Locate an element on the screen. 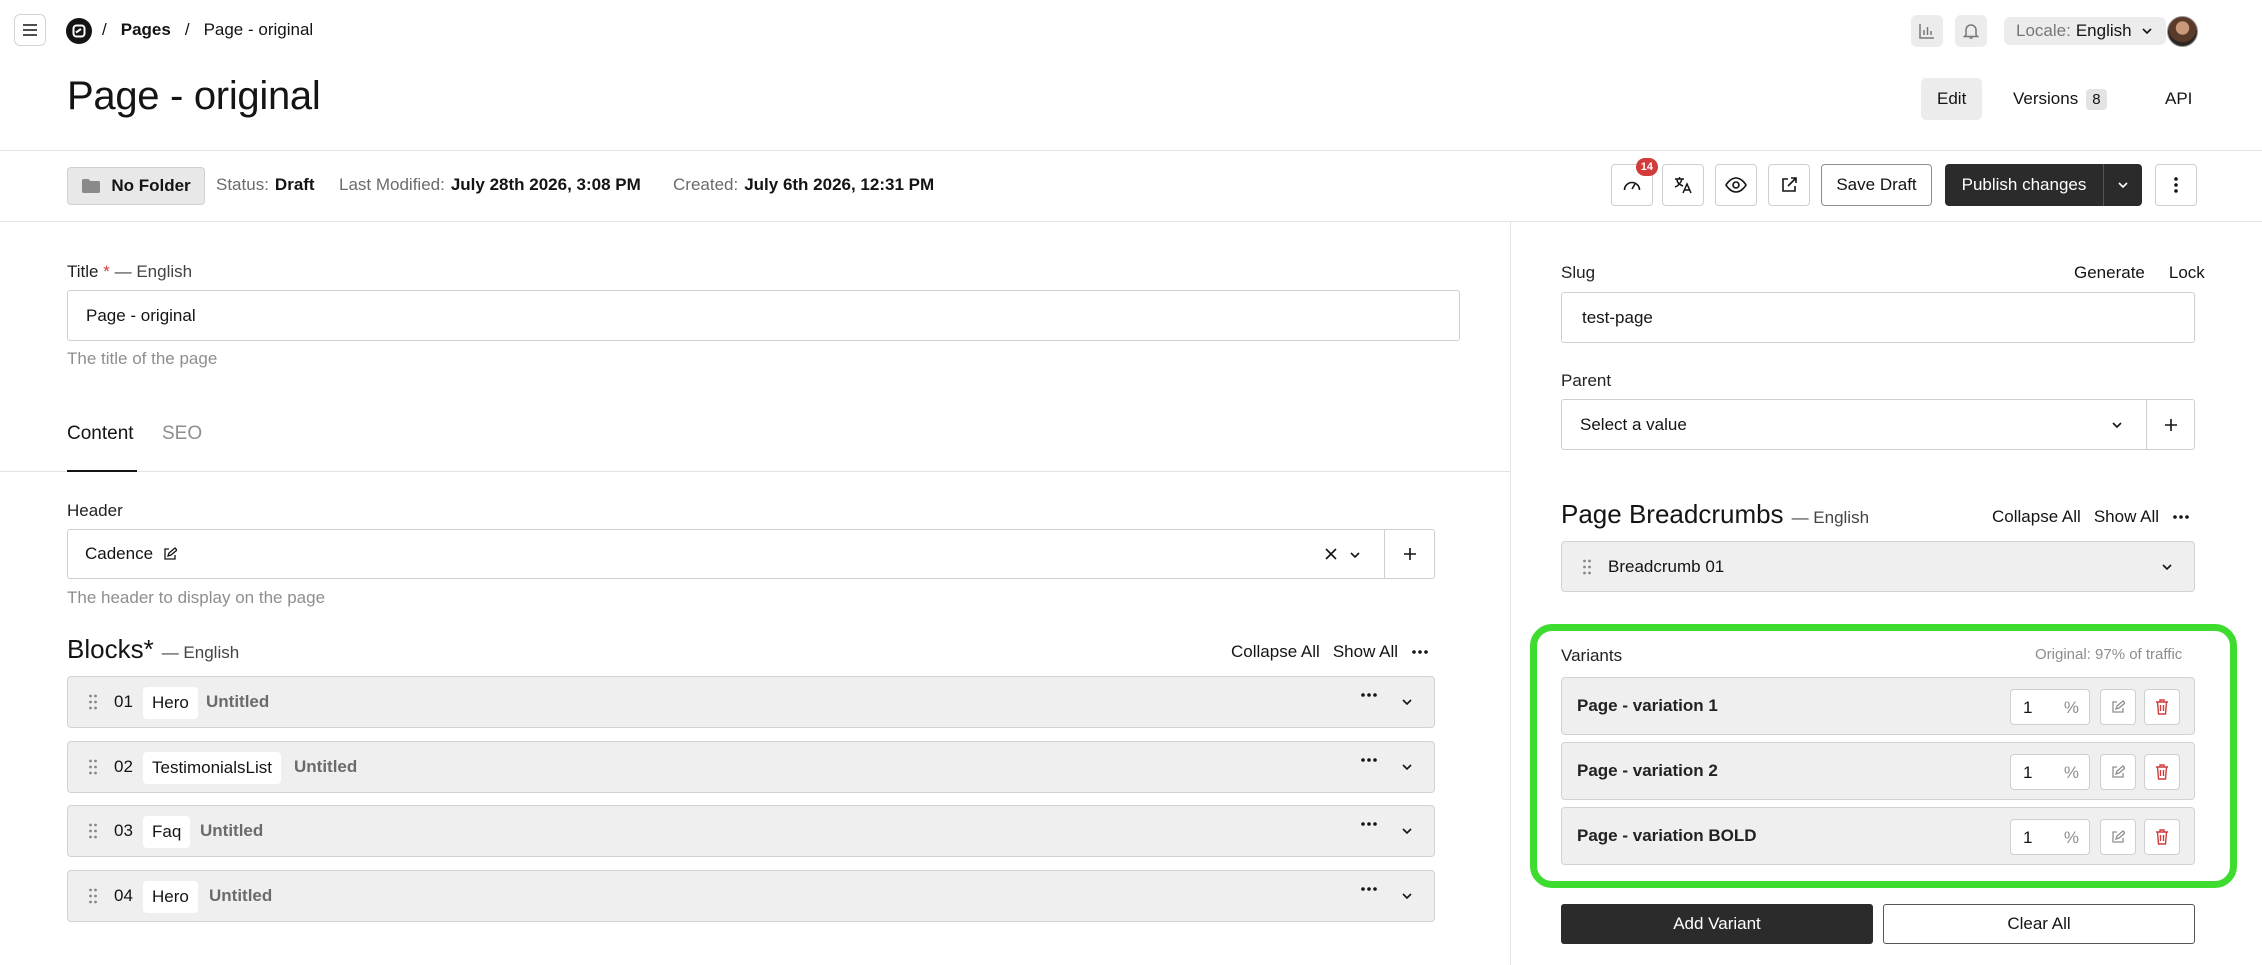 Image resolution: width=2262 pixels, height=965 pixels. breadcrumbs-show-all-button: Show All is located at coordinates (2126, 517).